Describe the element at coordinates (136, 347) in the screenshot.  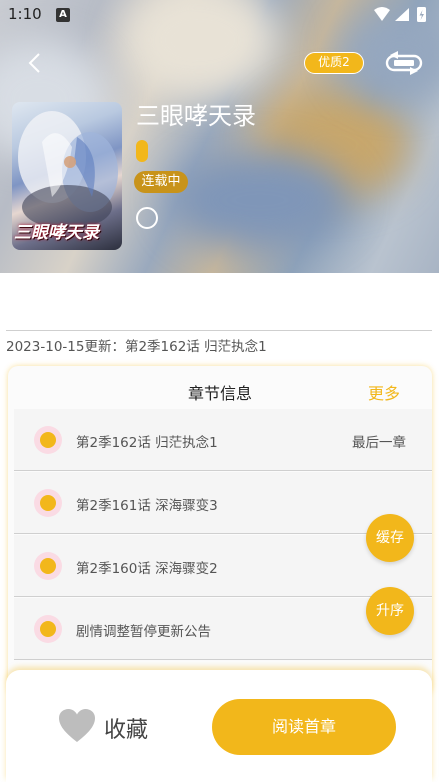
I see `update-info: 2023-10-15更新：第2季162话 归茫执念1` at that location.